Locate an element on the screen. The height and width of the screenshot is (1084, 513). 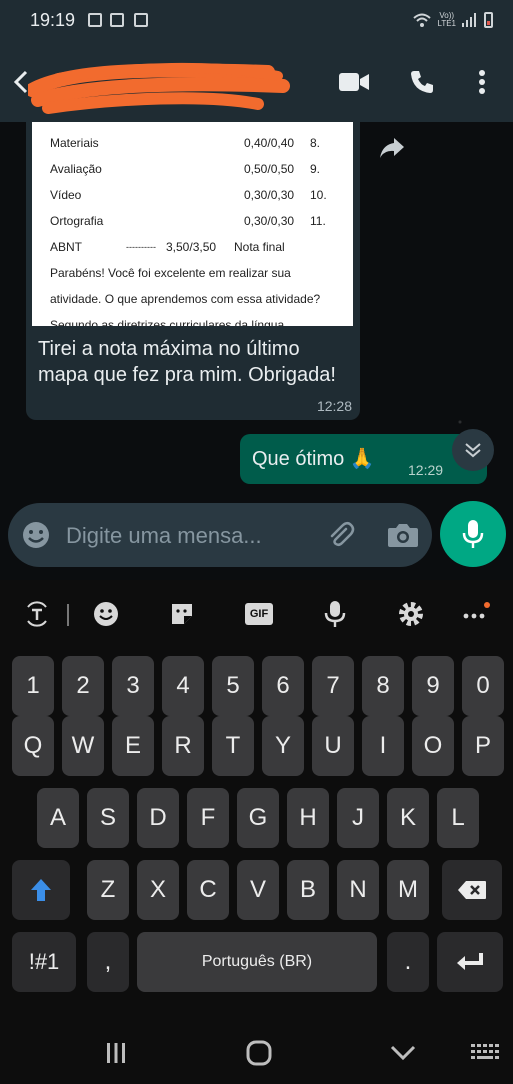
keyboard-settings-button is located at coordinates (411, 614).